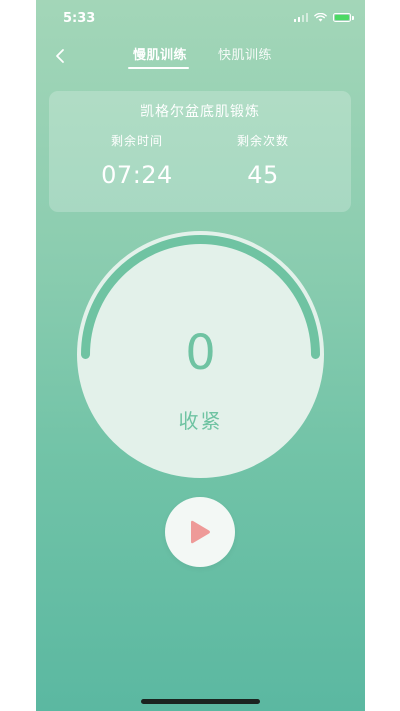 The image size is (400, 711). I want to click on active-tab-indicator, so click(158, 68).